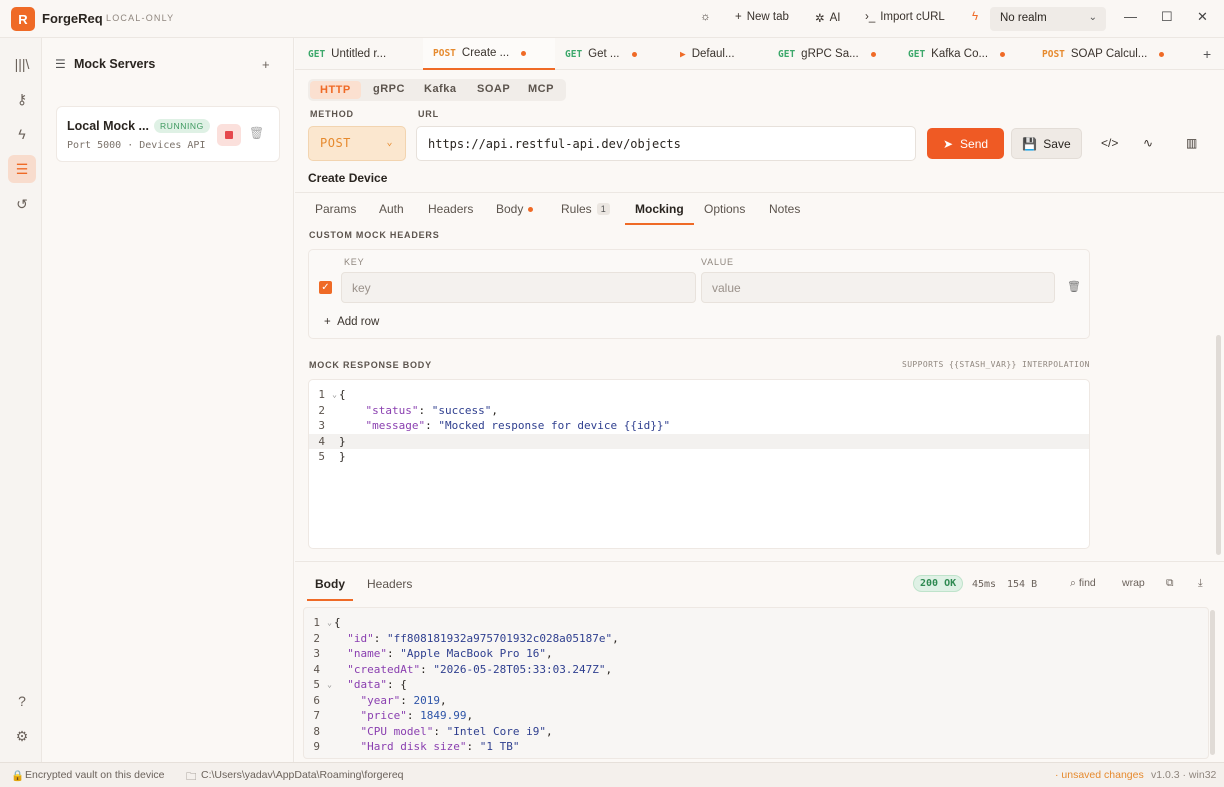  What do you see at coordinates (1046, 143) in the screenshot?
I see `save-button: 💾 Save` at bounding box center [1046, 143].